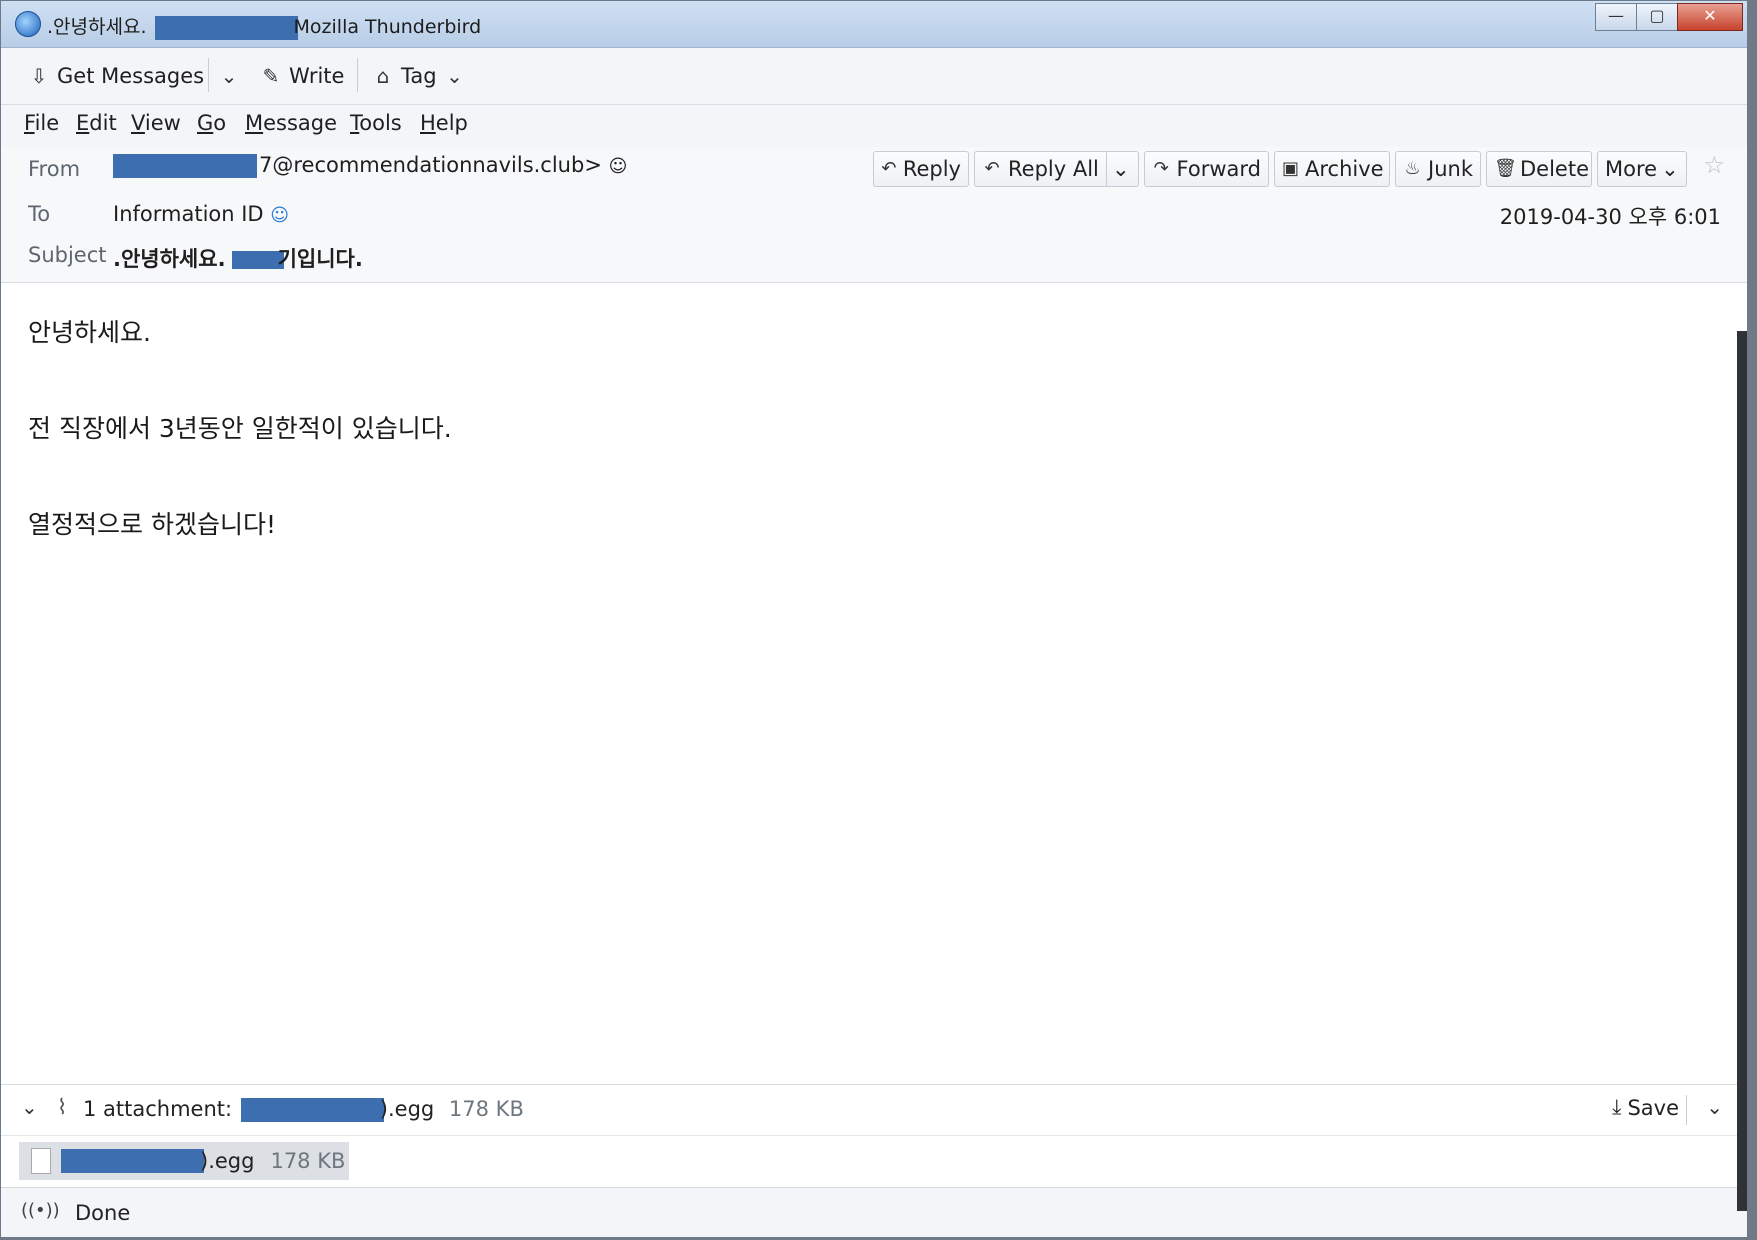 This screenshot has height=1240, width=1757. I want to click on status-bar: ((•)) Done, so click(874, 1212).